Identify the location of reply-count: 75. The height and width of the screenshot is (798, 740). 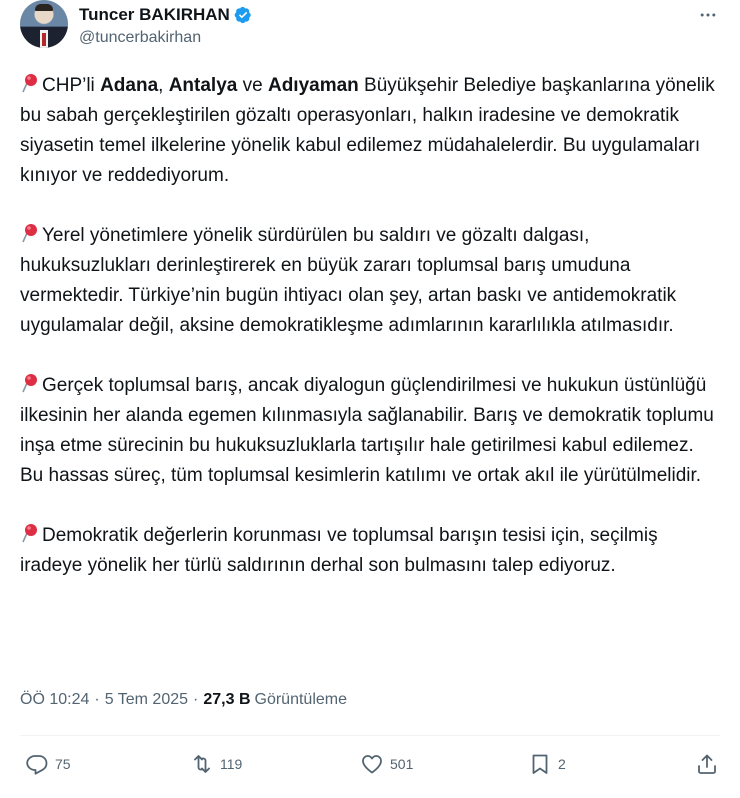
(63, 764).